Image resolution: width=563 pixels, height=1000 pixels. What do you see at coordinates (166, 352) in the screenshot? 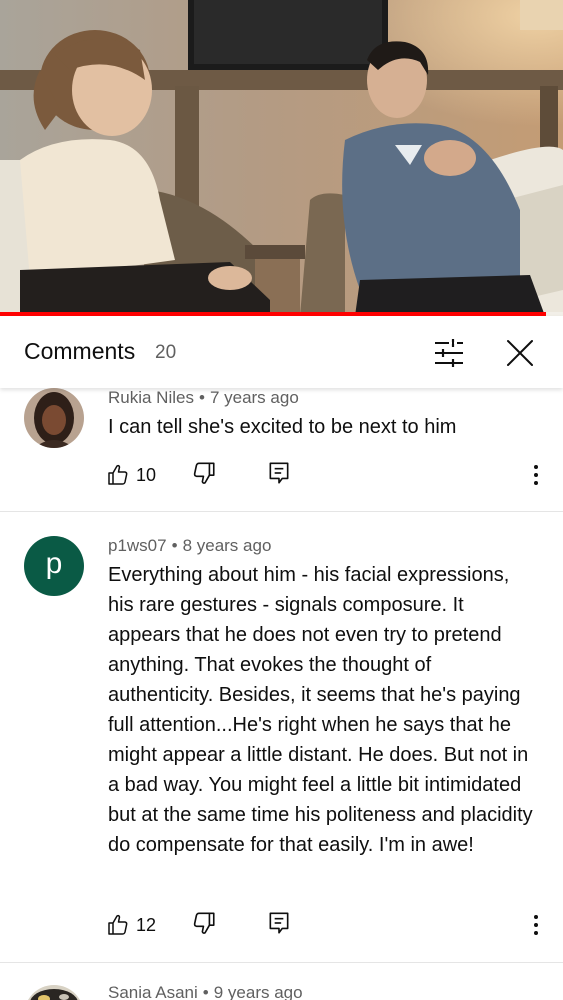
I see `comments-count: 20` at bounding box center [166, 352].